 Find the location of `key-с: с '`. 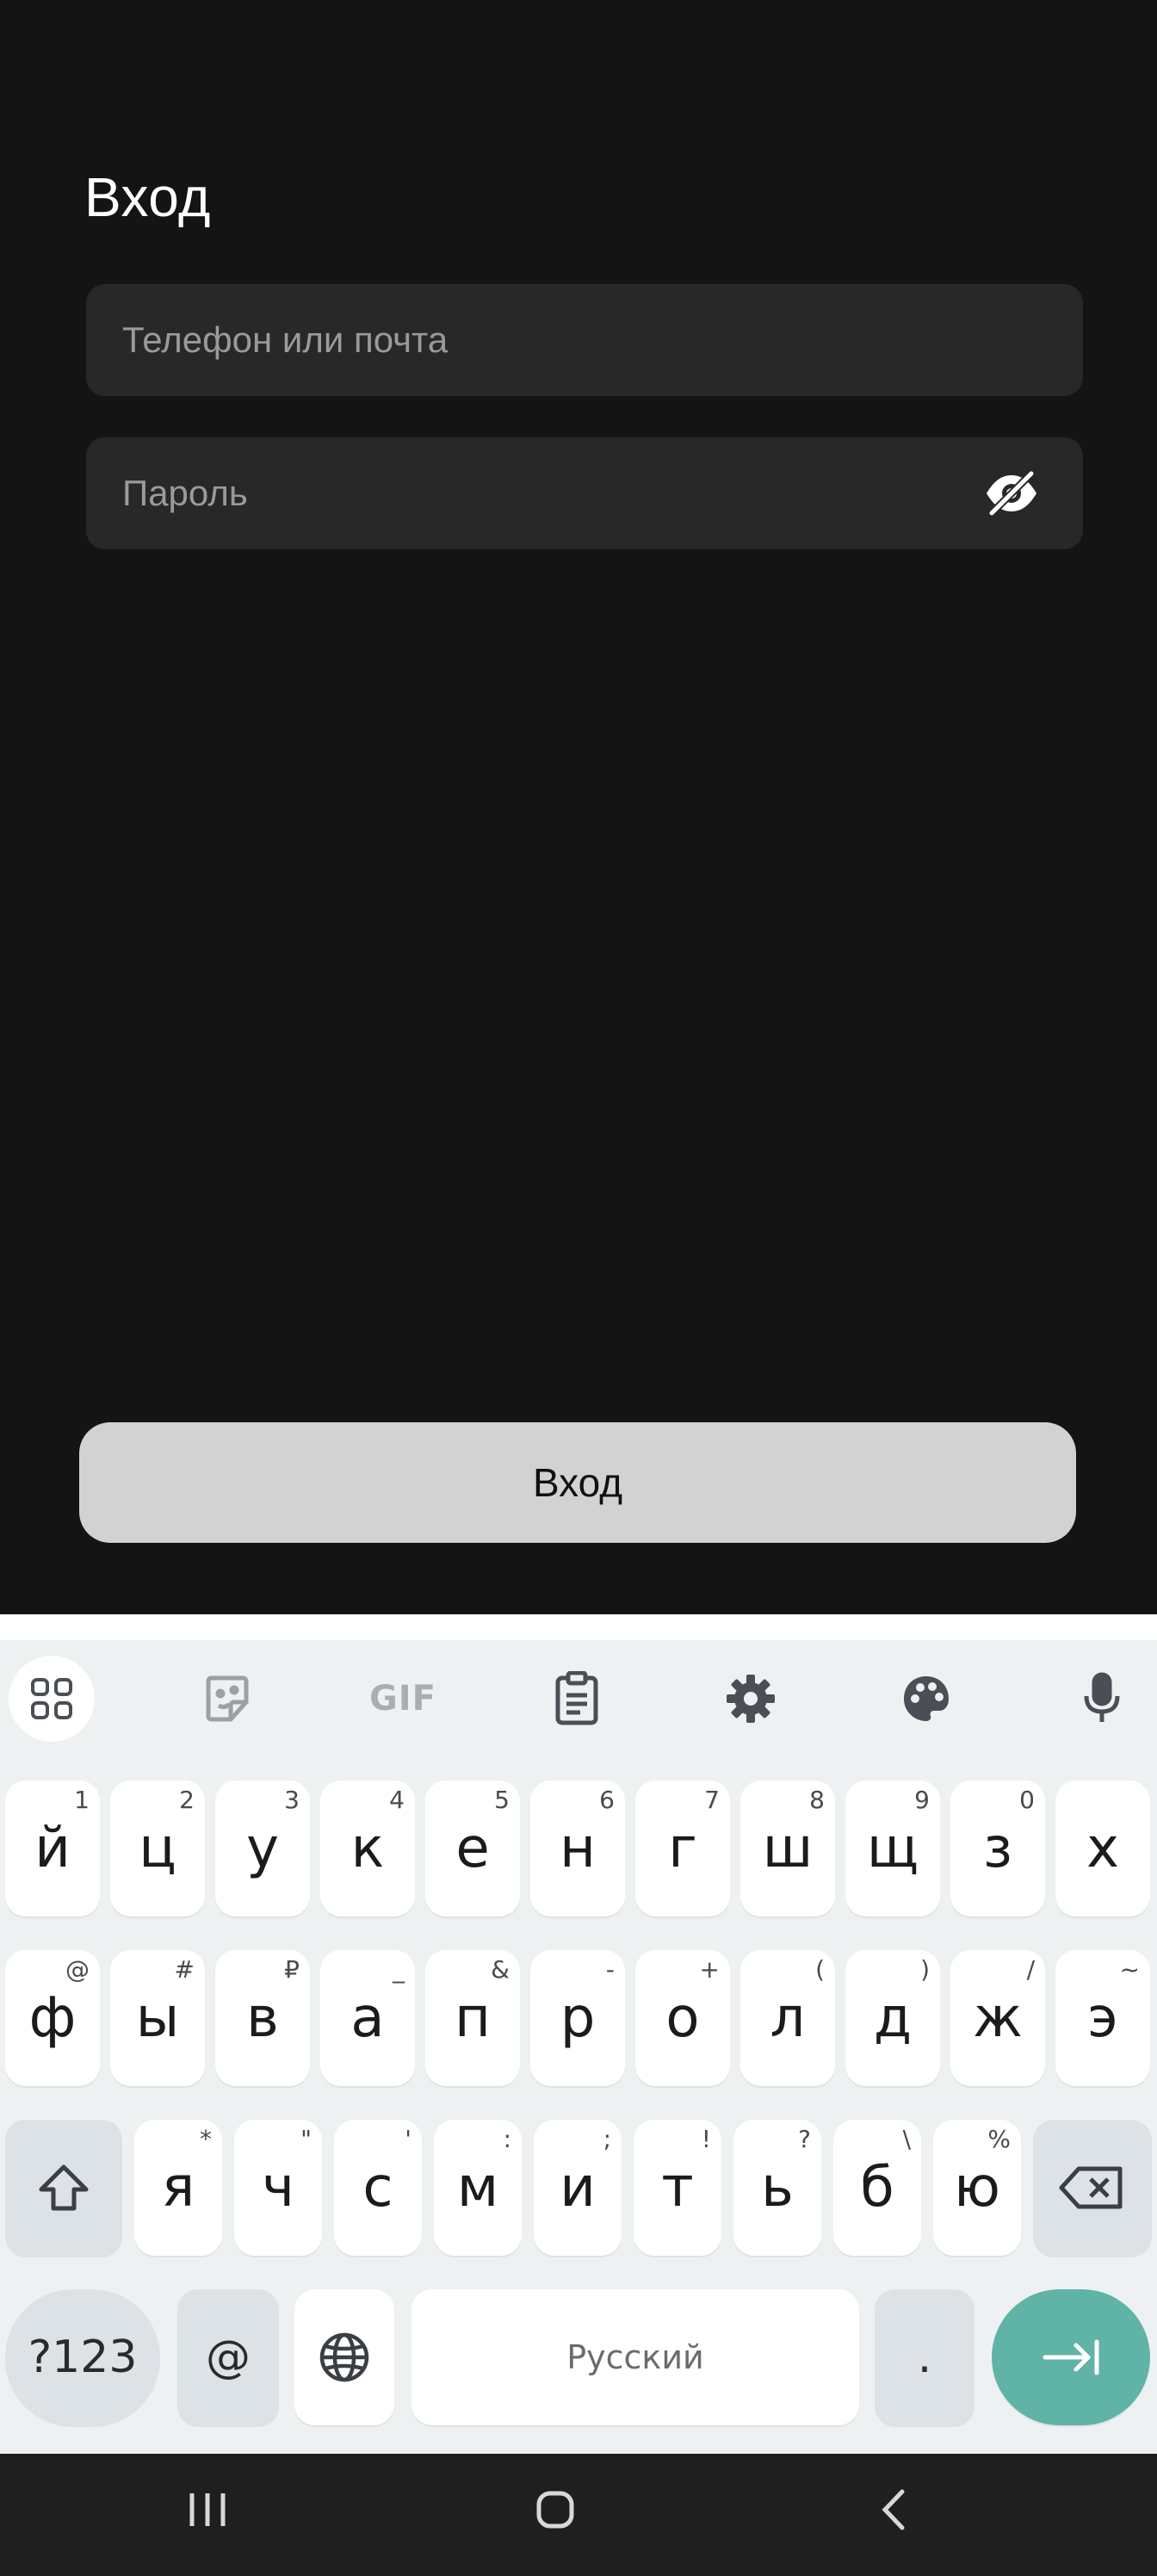

key-с: с ' is located at coordinates (378, 2188).